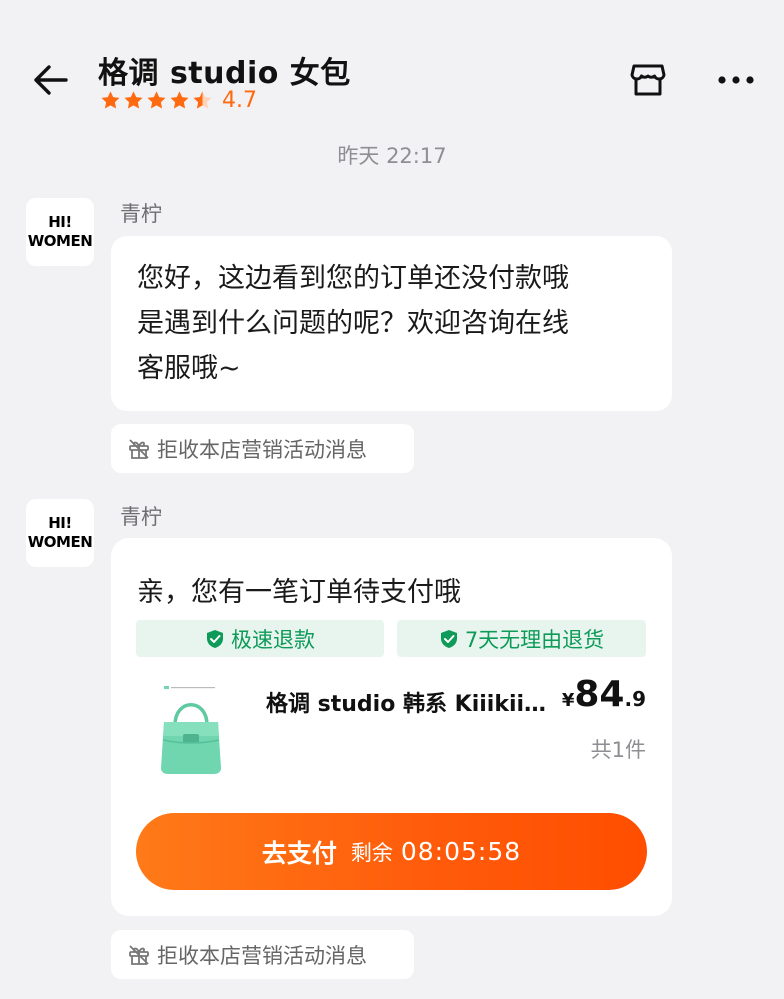 This screenshot has width=784, height=999. I want to click on store-button, so click(648, 80).